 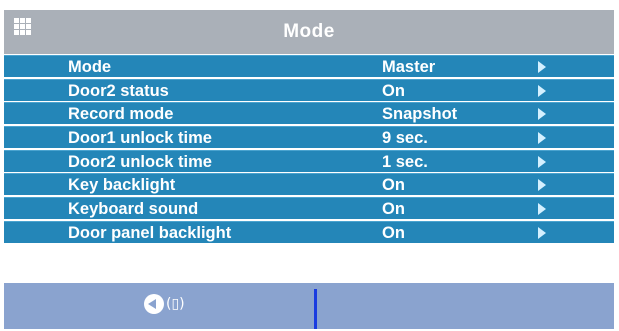 What do you see at coordinates (121, 114) in the screenshot?
I see `setting-label: Record mode` at bounding box center [121, 114].